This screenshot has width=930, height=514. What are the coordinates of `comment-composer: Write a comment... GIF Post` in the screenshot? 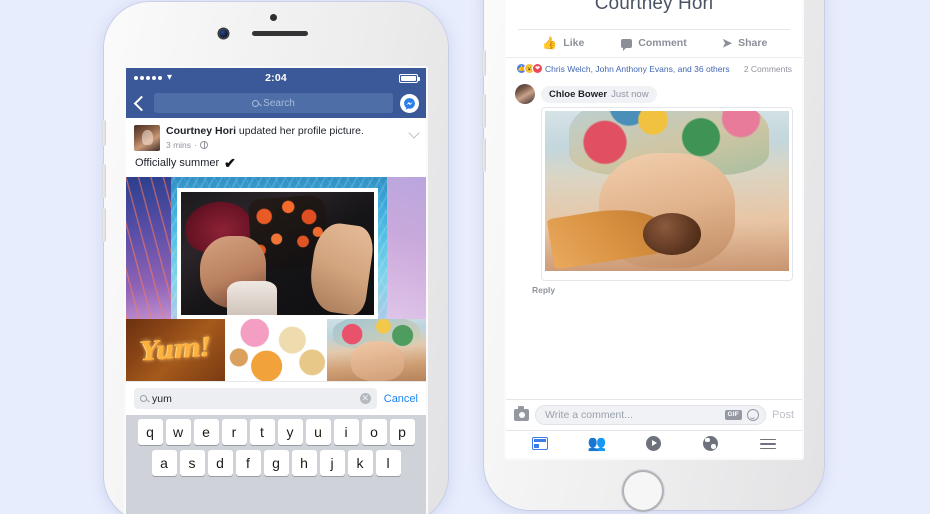 It's located at (654, 414).